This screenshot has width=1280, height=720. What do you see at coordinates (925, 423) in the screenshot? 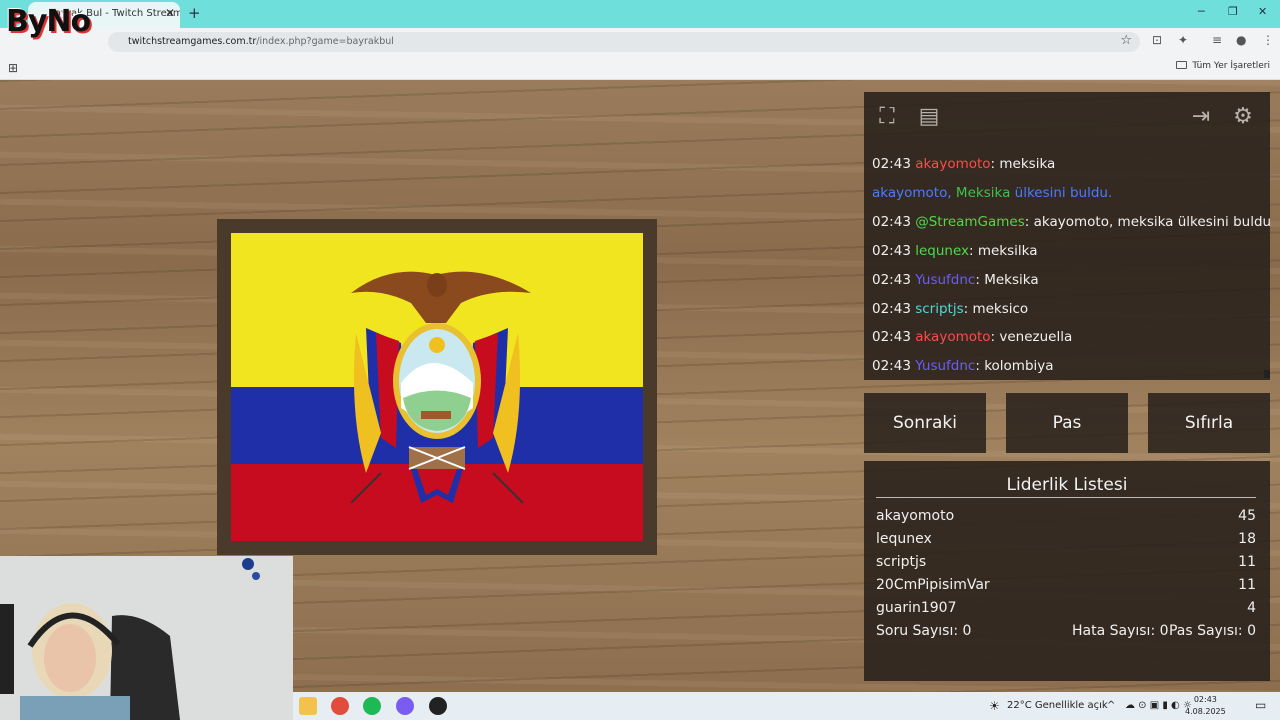
I see `next-button: Sonraki` at bounding box center [925, 423].